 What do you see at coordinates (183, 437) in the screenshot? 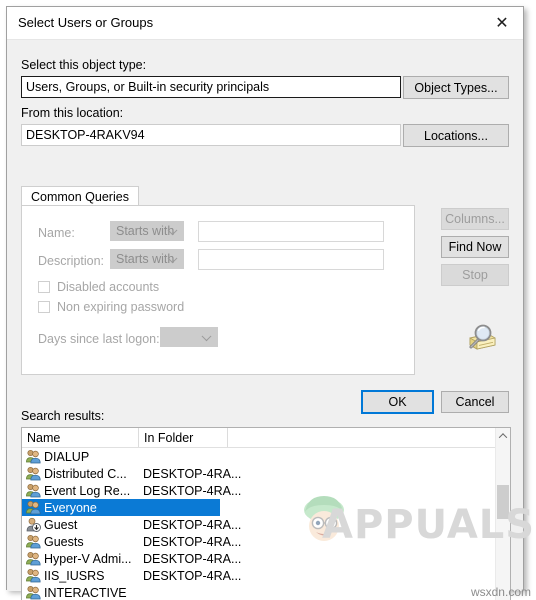
I see `column-header-in-folder: In Folder` at bounding box center [183, 437].